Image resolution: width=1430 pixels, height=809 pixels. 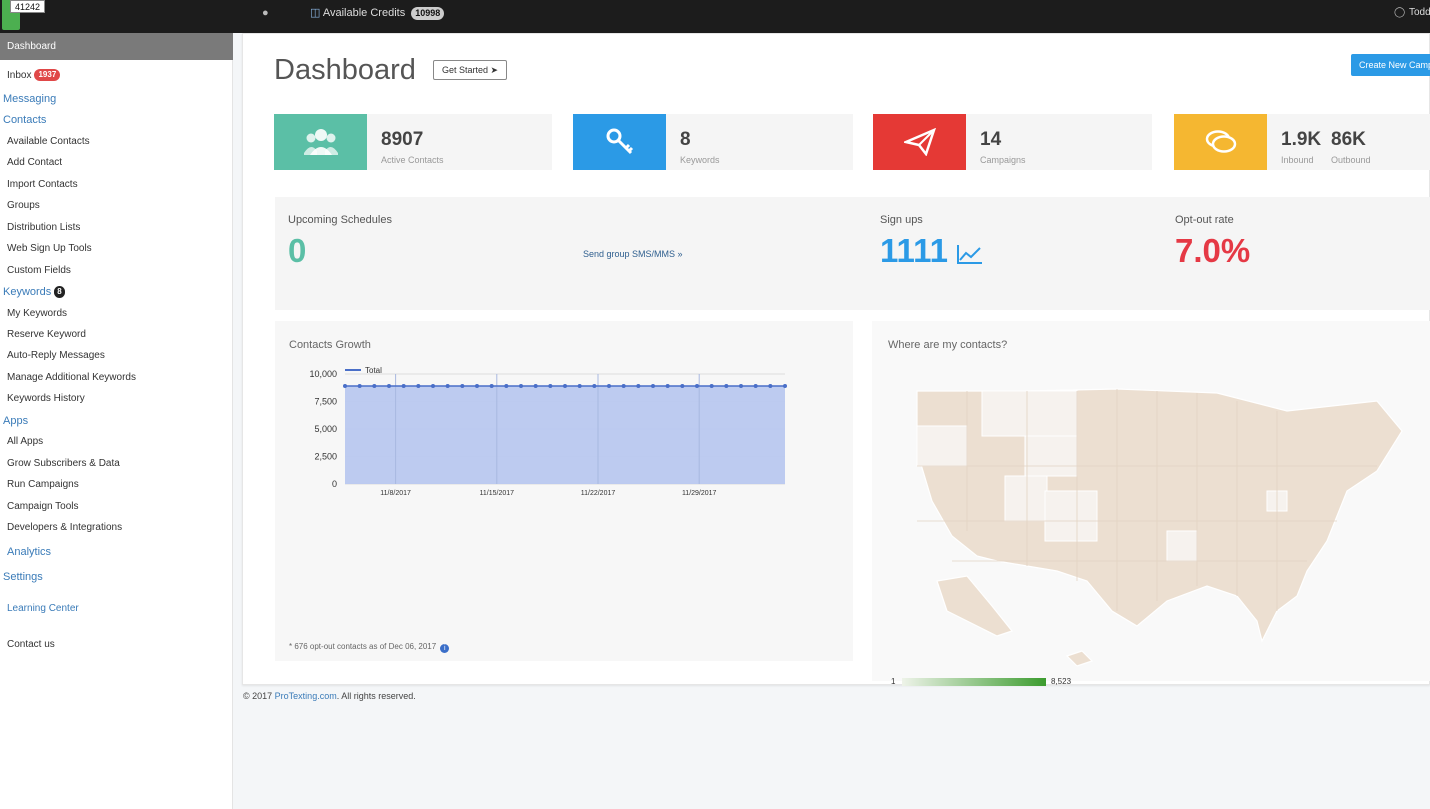 I want to click on sidebar-item-inbox: Inbox 1937, so click(x=116, y=75).